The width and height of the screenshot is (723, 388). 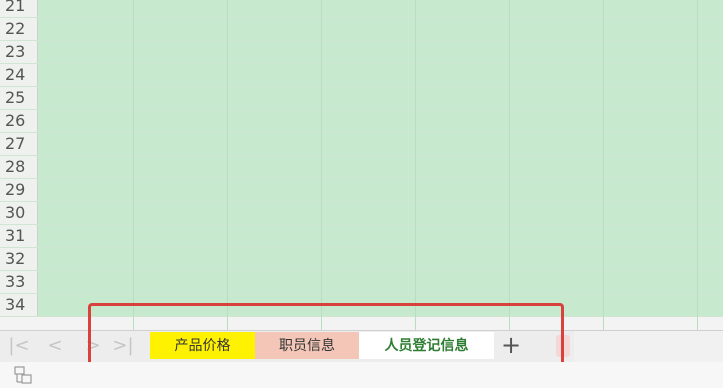 I want to click on row-header: 28, so click(x=19, y=167).